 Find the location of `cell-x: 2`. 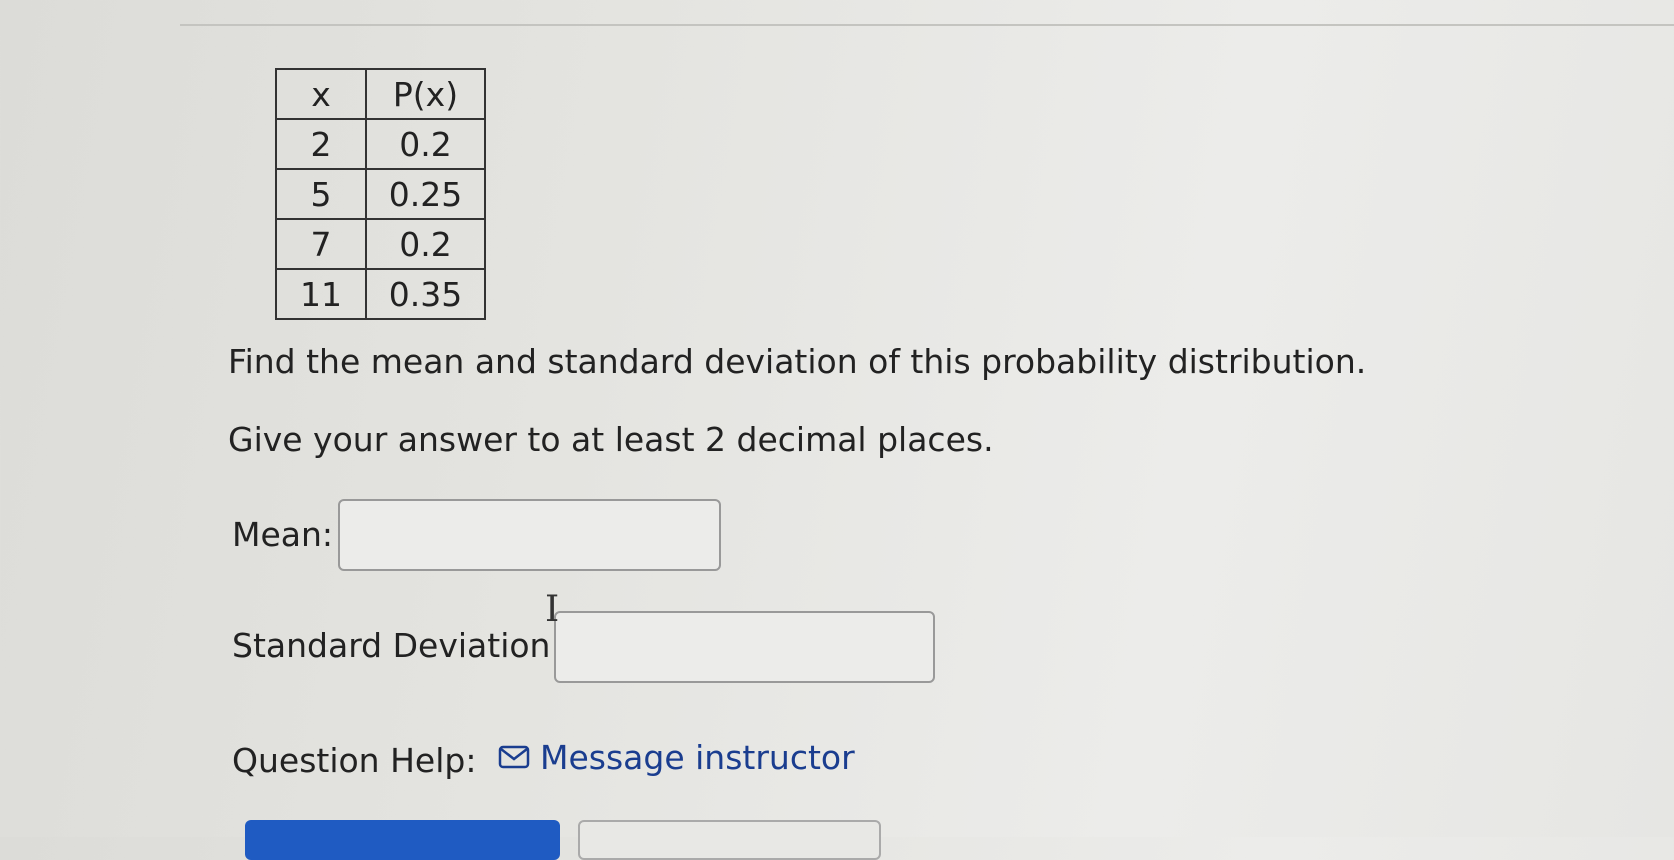

cell-x: 2 is located at coordinates (321, 144).